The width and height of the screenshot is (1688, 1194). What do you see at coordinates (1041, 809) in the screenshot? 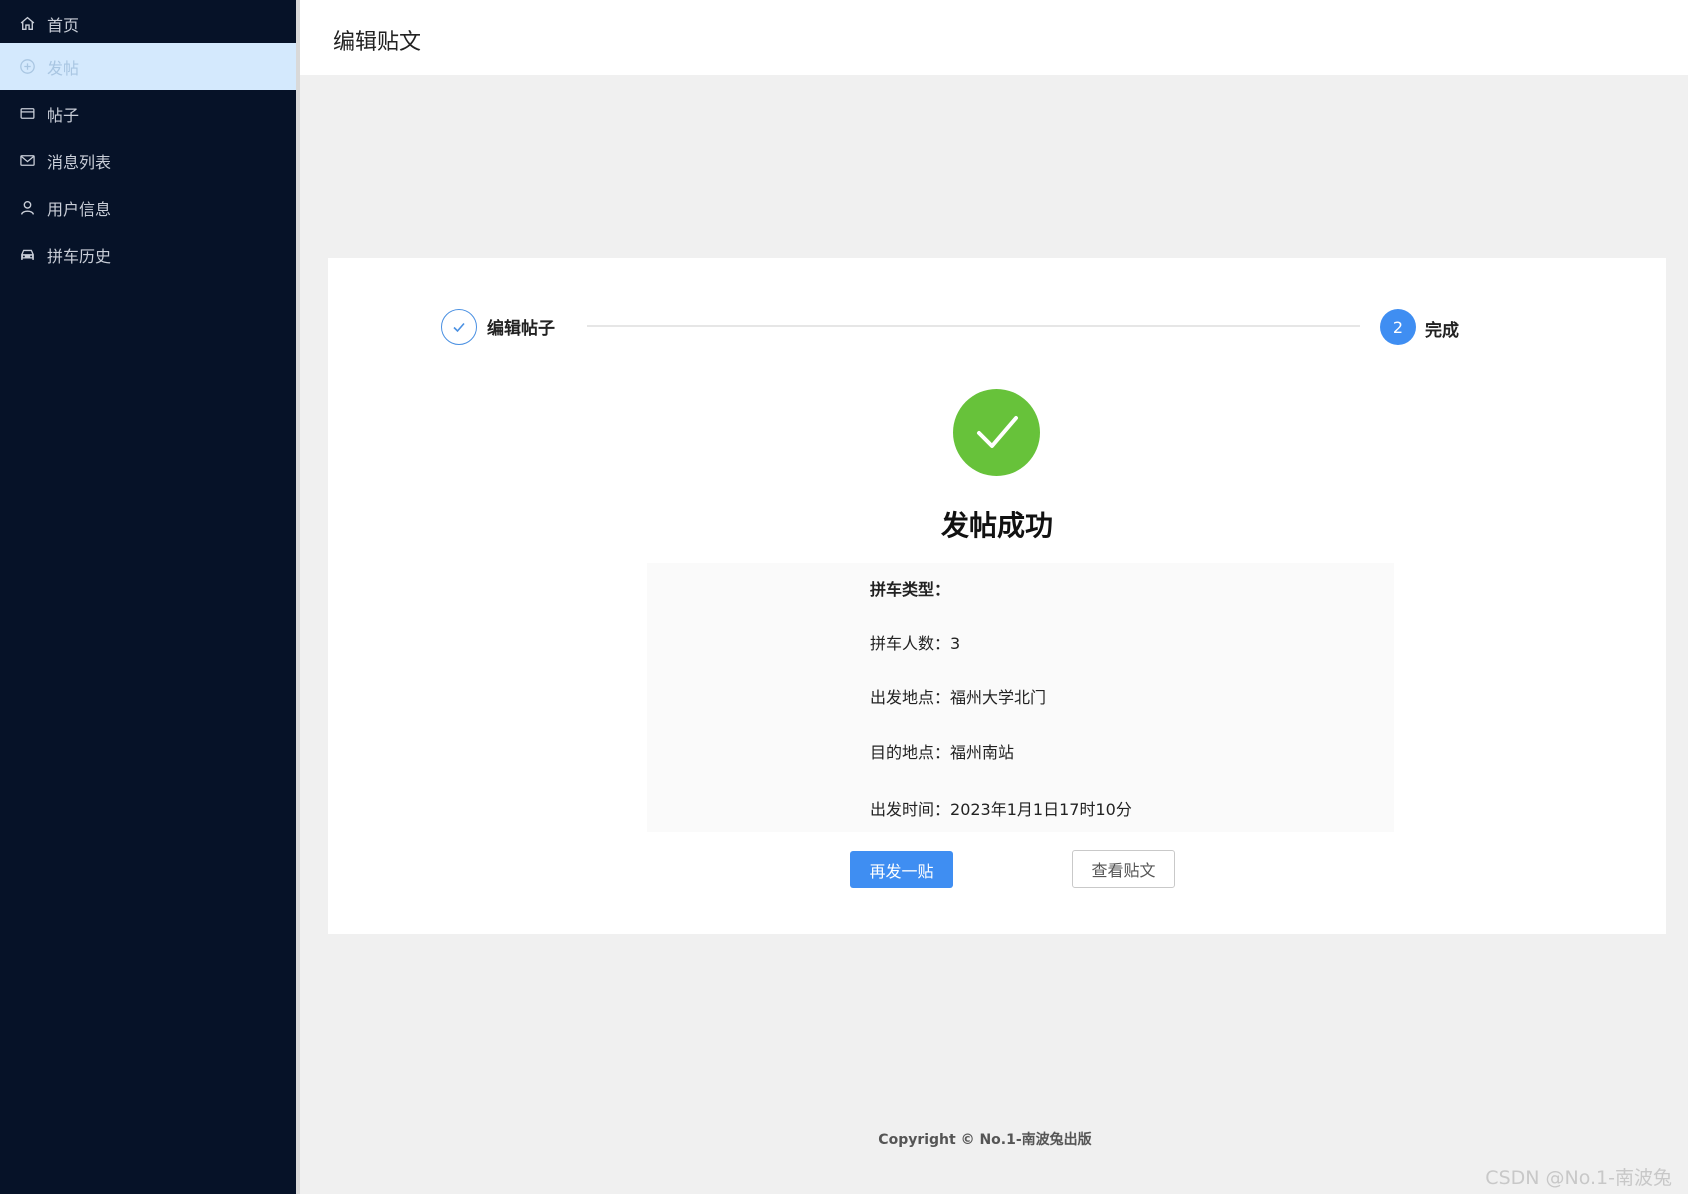
I see `detail-value: 2023年1月1日17时10分` at bounding box center [1041, 809].